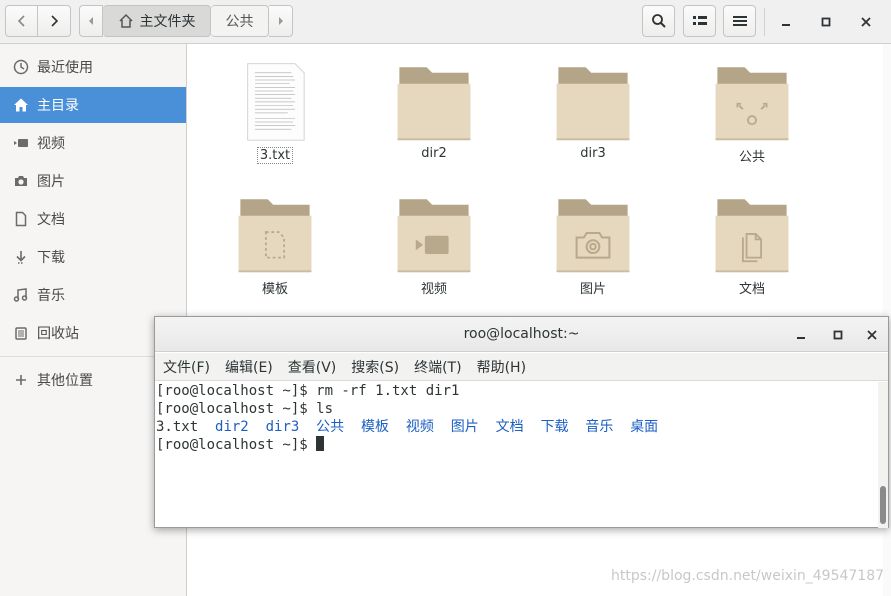 The image size is (891, 596). I want to click on terminal-menubar: 文件(F) 编辑(E) 查看(V) 搜索(S) 终端(T) 帮助(H), so click(521, 367).